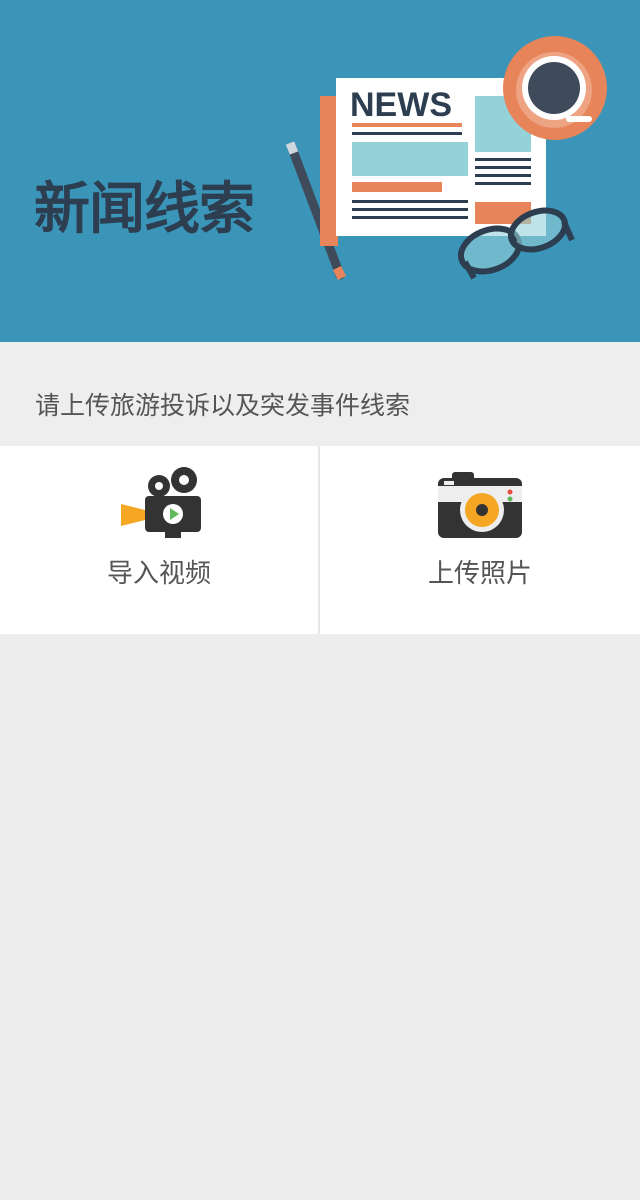 The height and width of the screenshot is (1200, 640). Describe the element at coordinates (555, 88) in the screenshot. I see `coffee-cup-icon` at that location.